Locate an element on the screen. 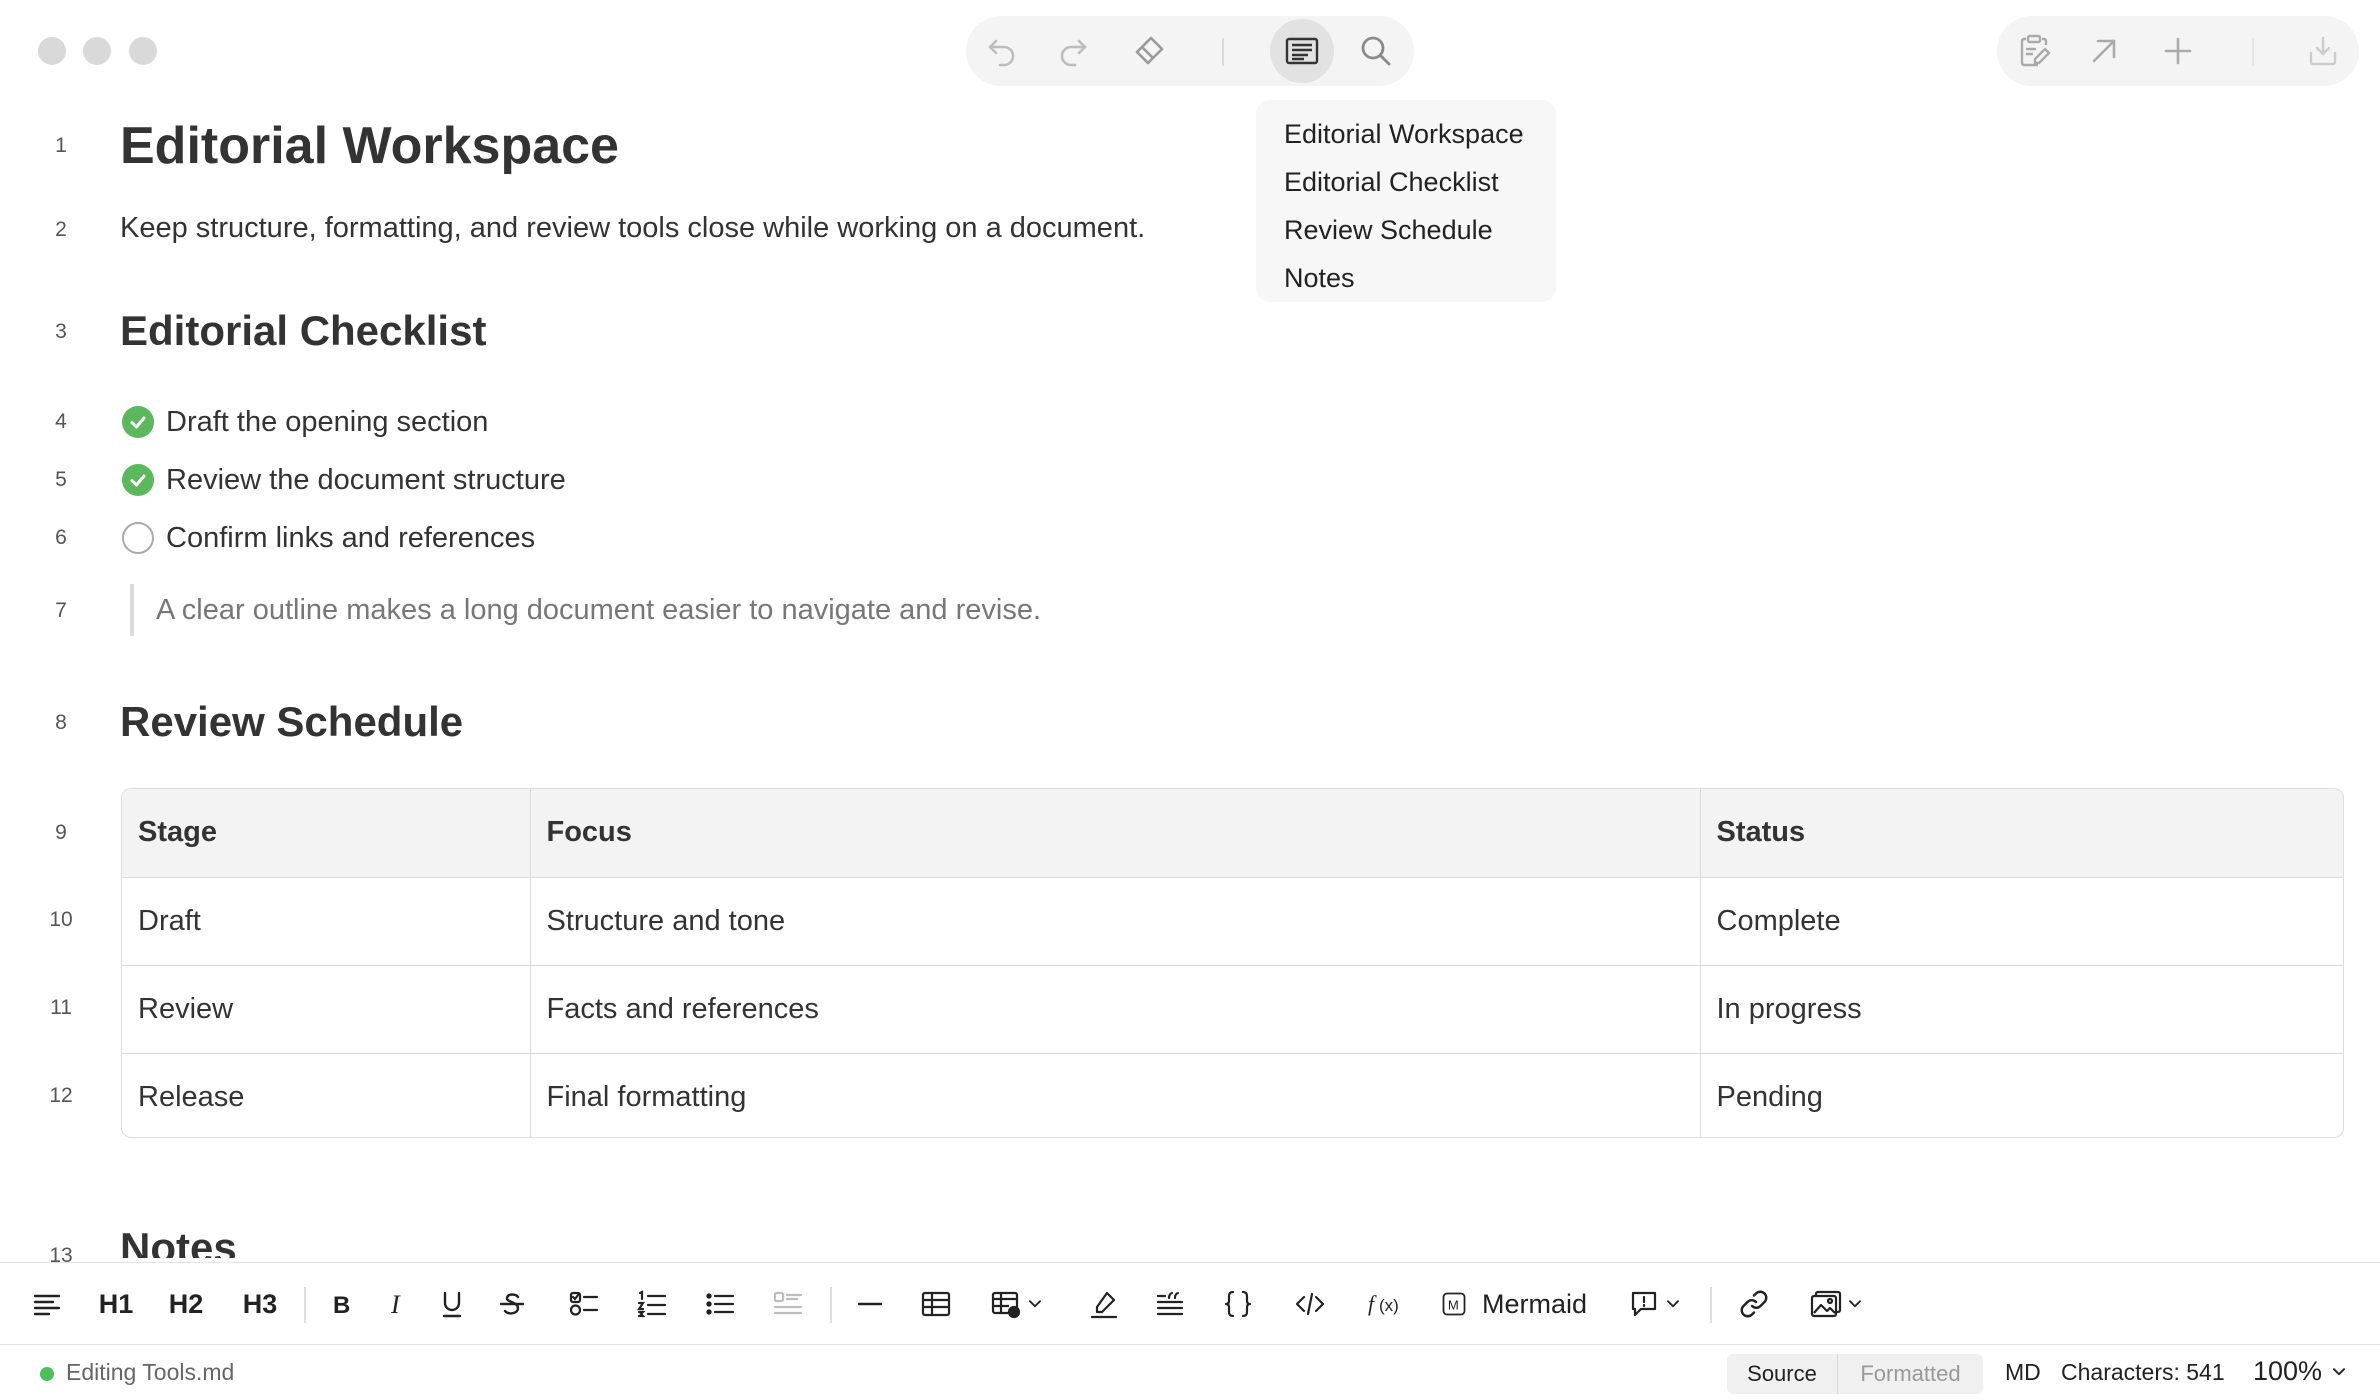  blockquote-button is located at coordinates (1170, 1304).